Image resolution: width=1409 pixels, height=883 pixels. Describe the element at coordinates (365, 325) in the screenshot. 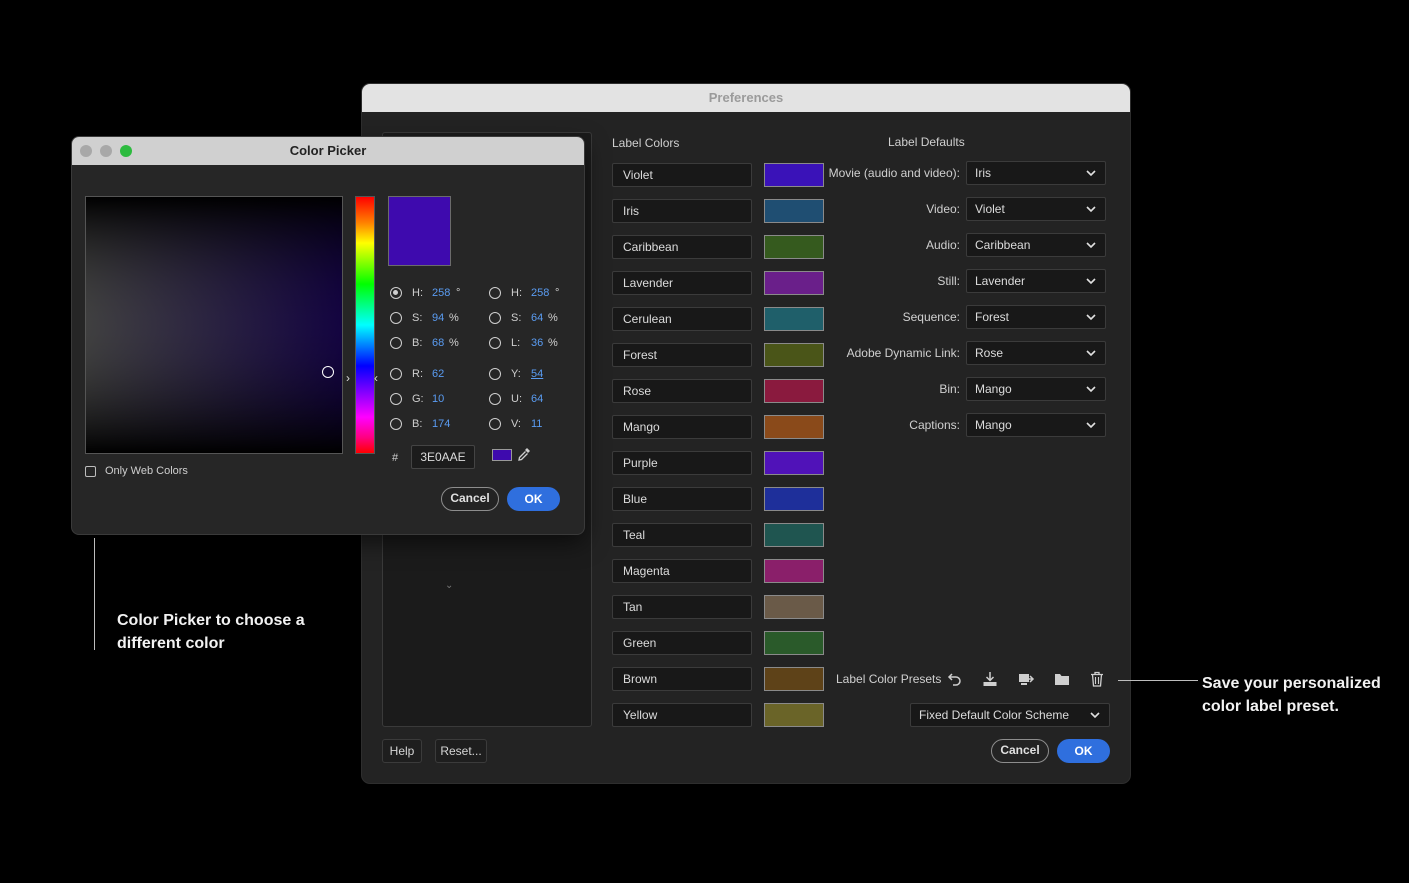

I see `hue-slider` at that location.